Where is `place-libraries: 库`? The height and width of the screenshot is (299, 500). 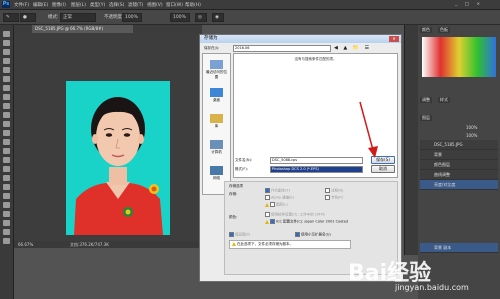 place-libraries: 库 is located at coordinates (216, 121).